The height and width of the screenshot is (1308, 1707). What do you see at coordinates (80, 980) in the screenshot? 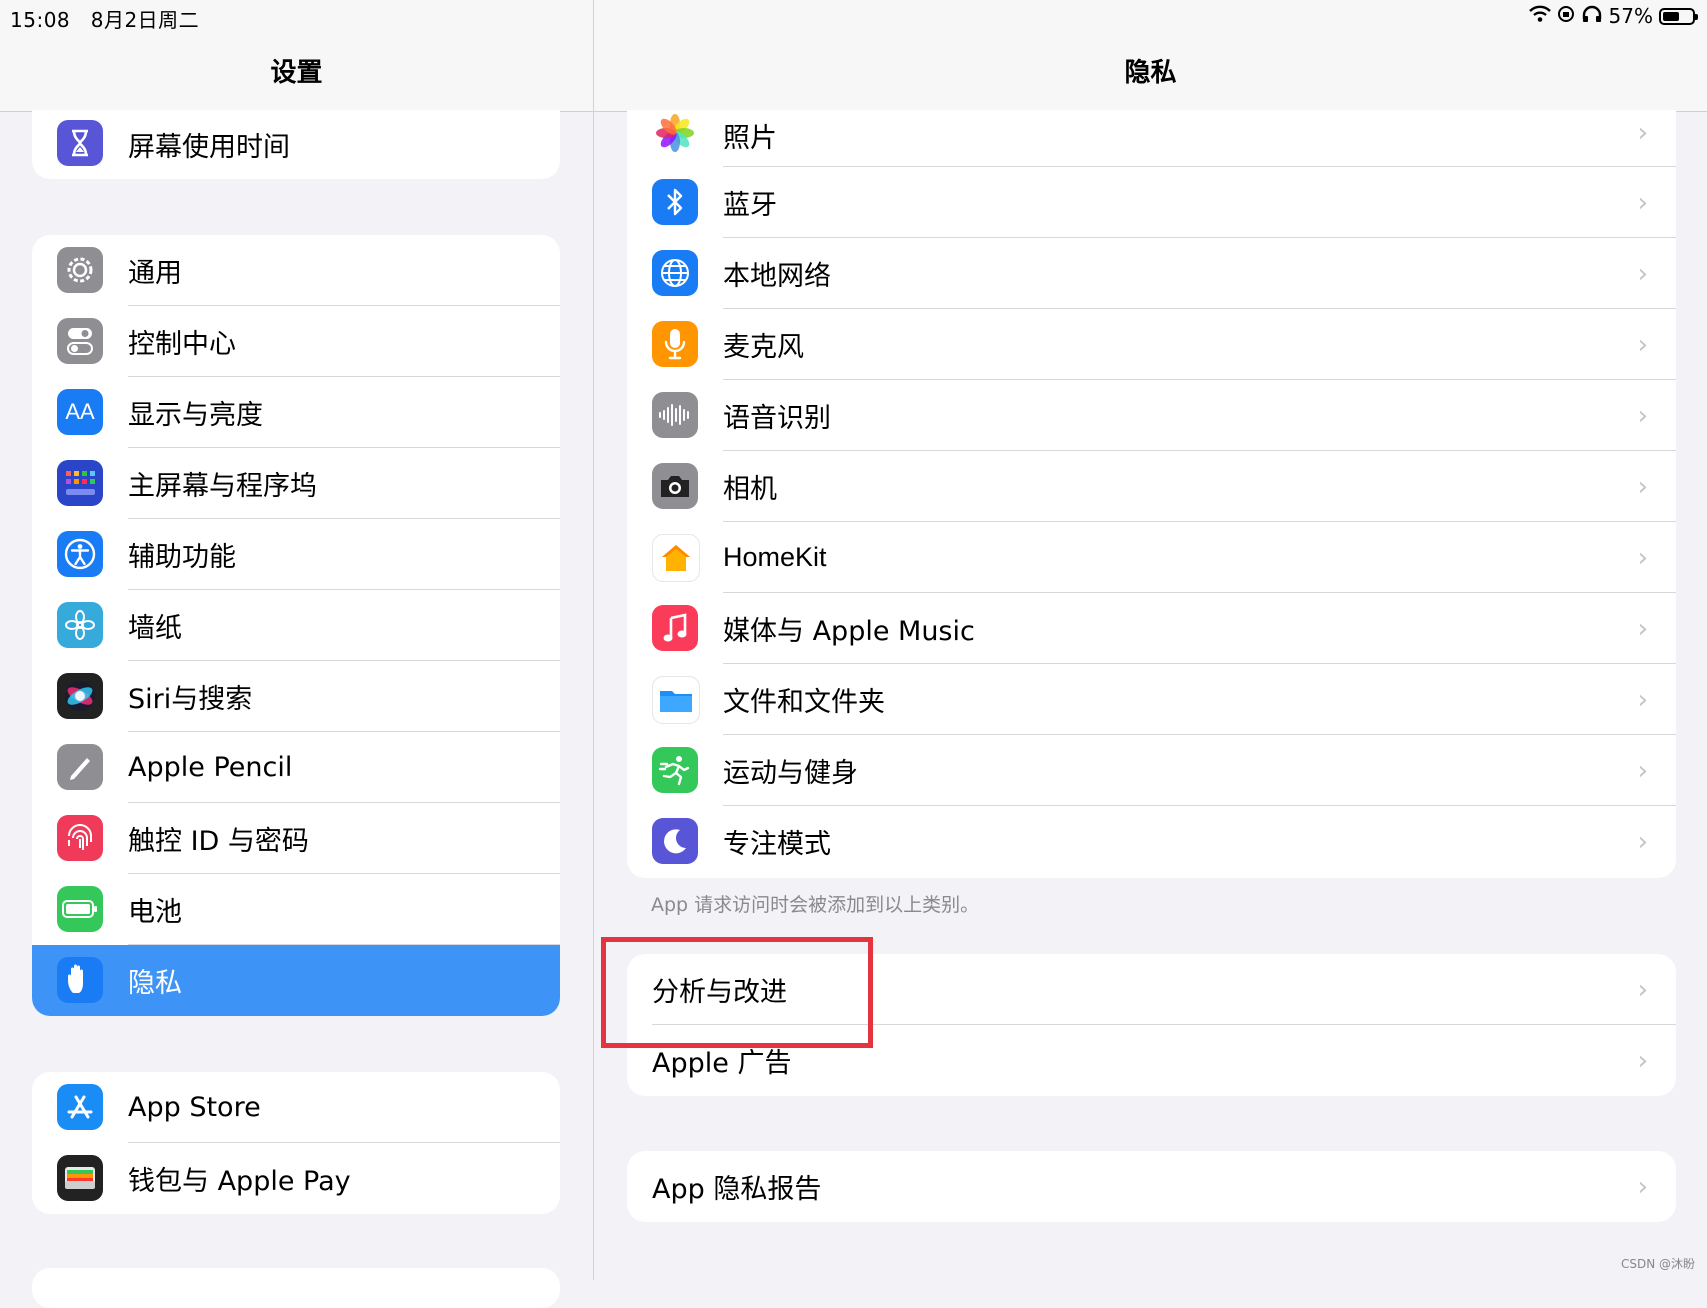
I see `hand-icon` at bounding box center [80, 980].